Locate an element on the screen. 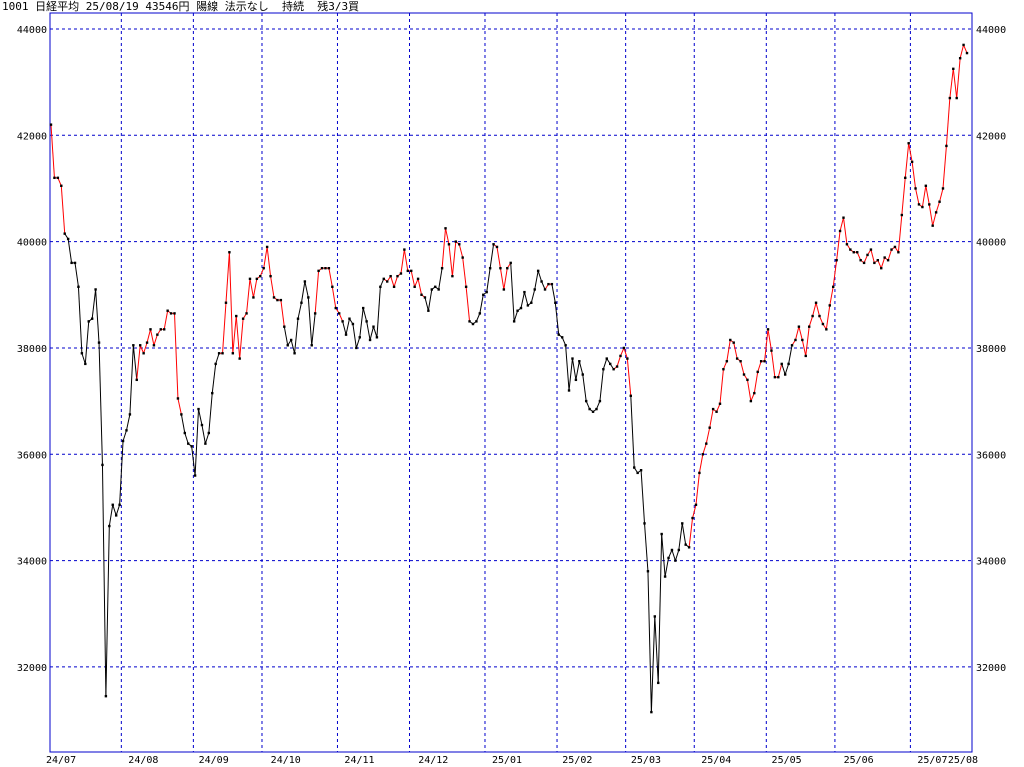  y-tick-right-6: 44000 is located at coordinates (991, 30).